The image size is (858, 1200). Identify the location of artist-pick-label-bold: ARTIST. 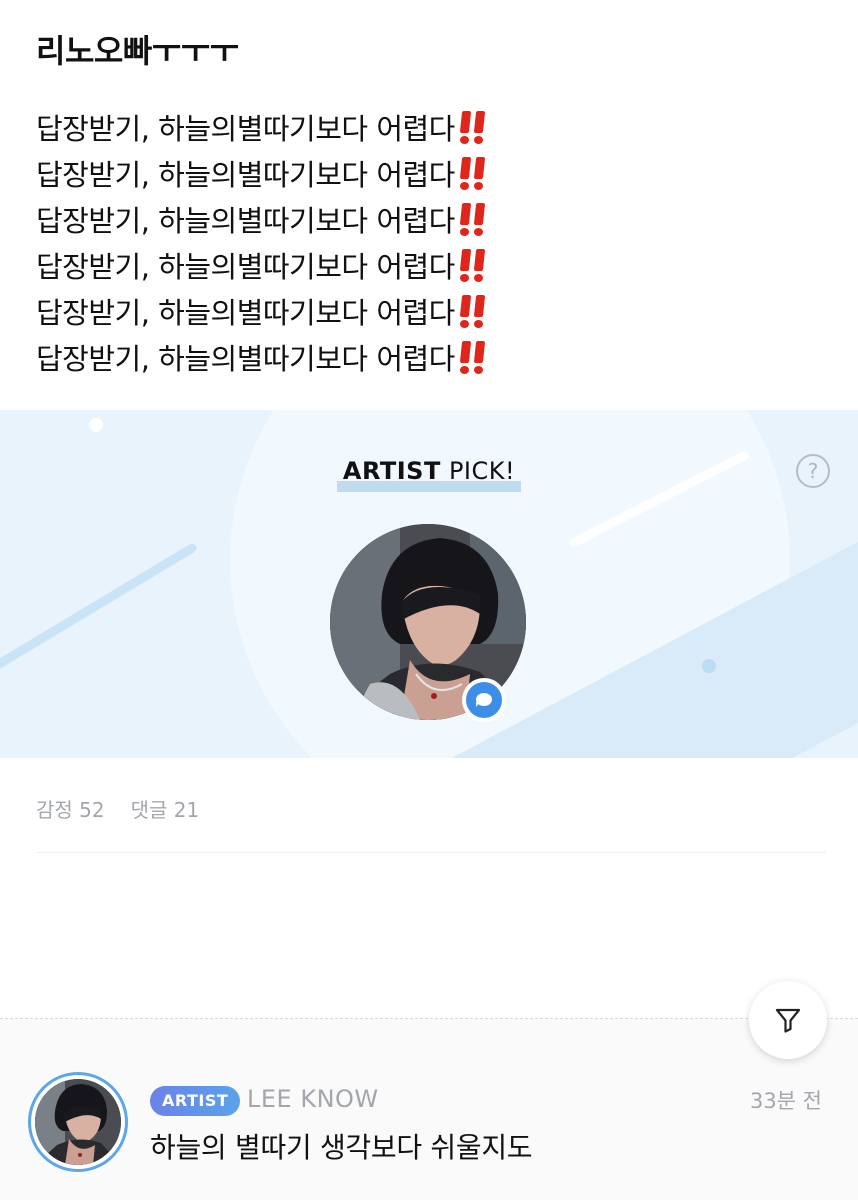
(391, 471).